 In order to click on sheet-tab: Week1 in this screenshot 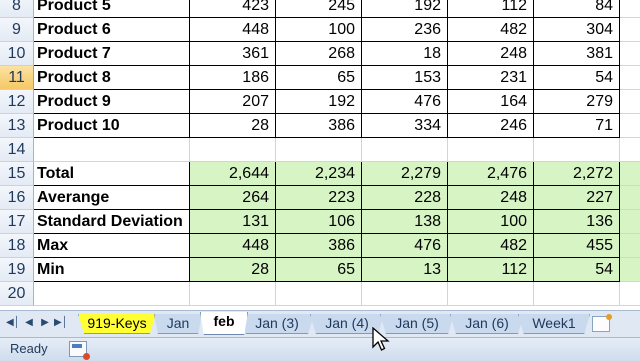, I will do `click(554, 324)`.